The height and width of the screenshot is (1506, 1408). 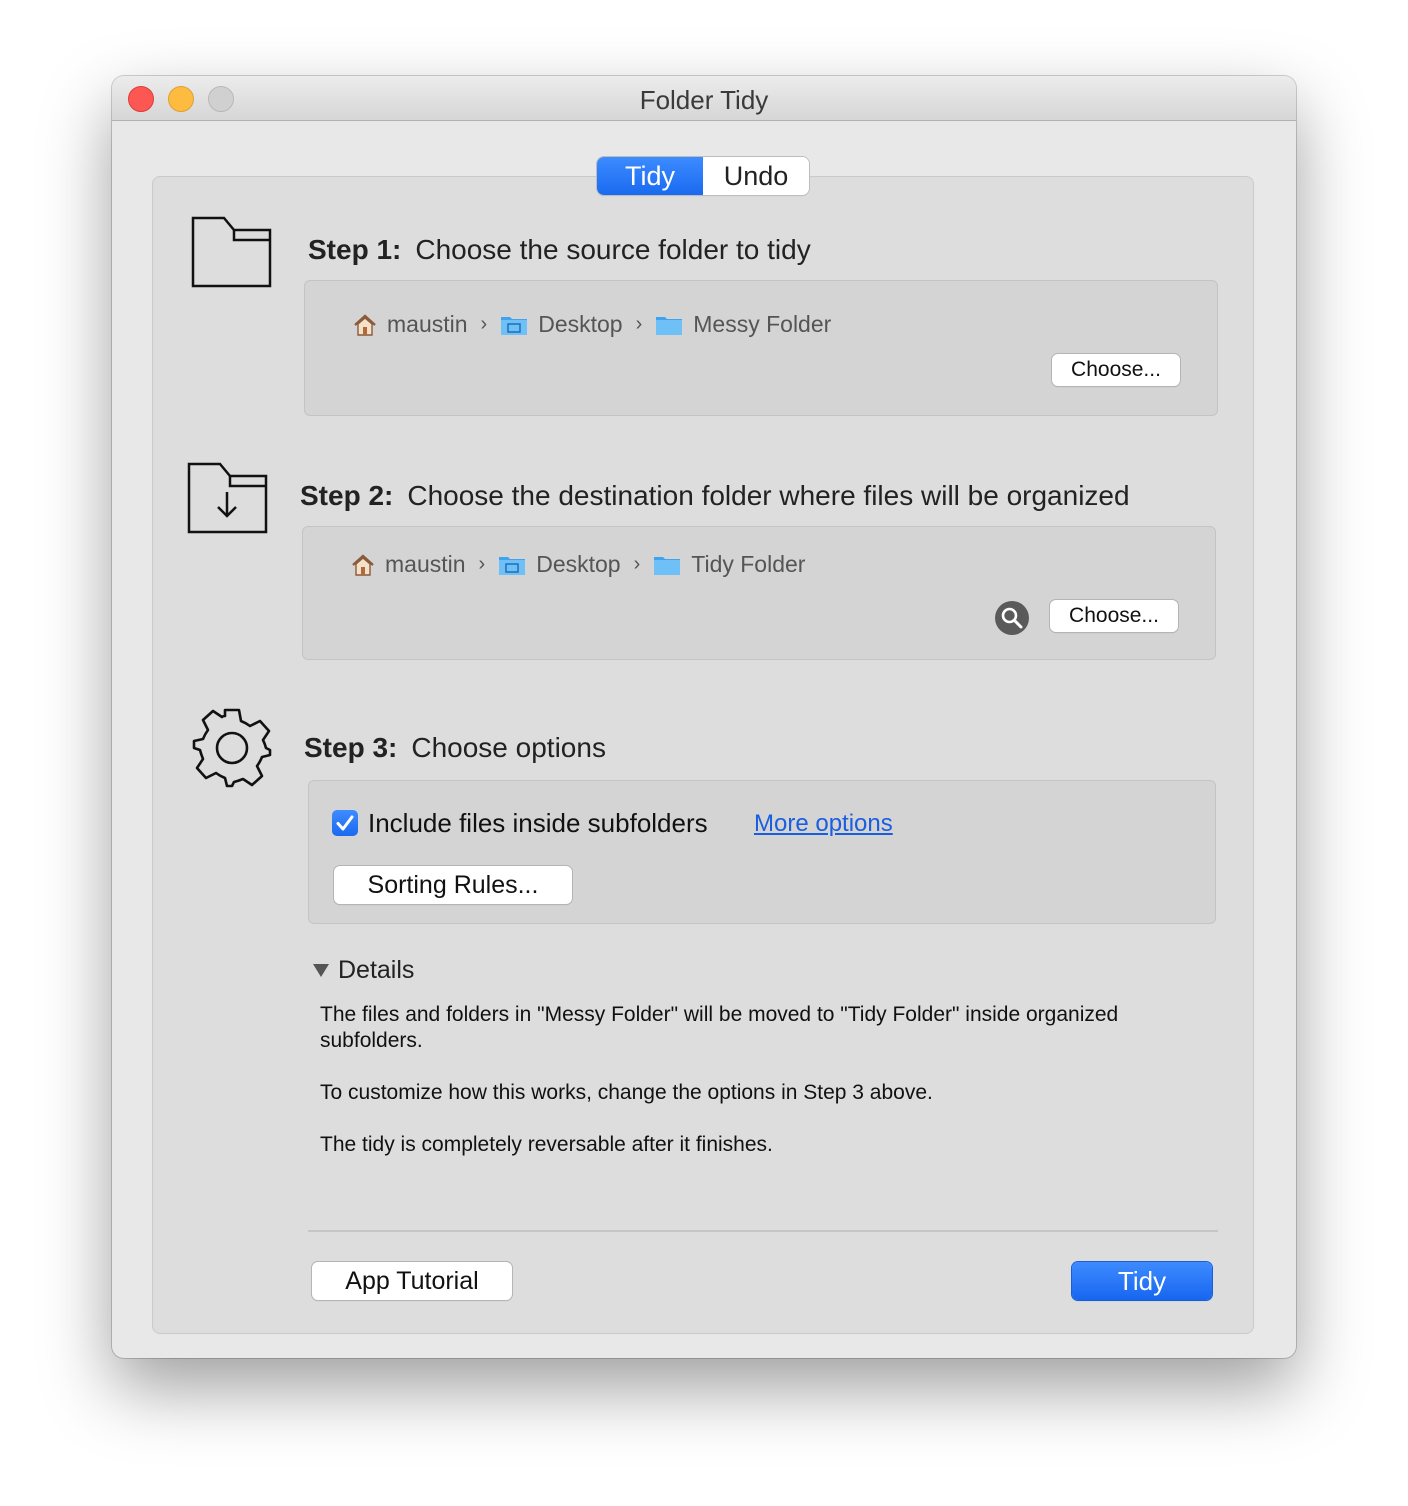 What do you see at coordinates (321, 970) in the screenshot?
I see `disclosure-triangle-icon` at bounding box center [321, 970].